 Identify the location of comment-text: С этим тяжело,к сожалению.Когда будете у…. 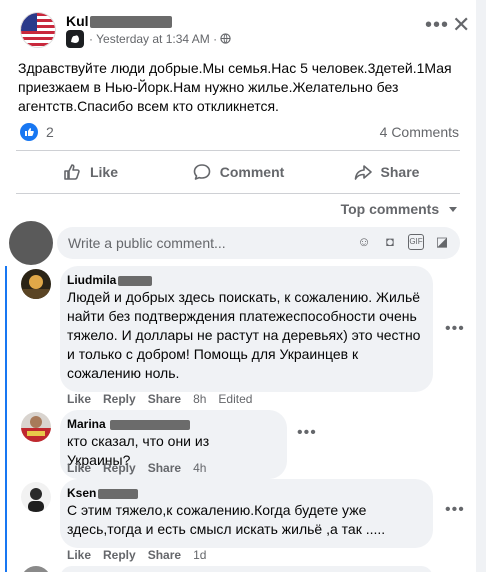
(226, 519).